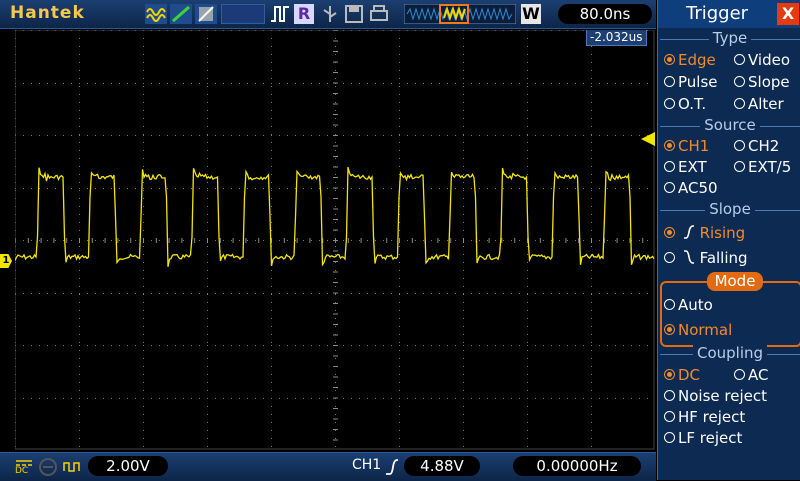  I want to click on source-section: Source, so click(730, 125).